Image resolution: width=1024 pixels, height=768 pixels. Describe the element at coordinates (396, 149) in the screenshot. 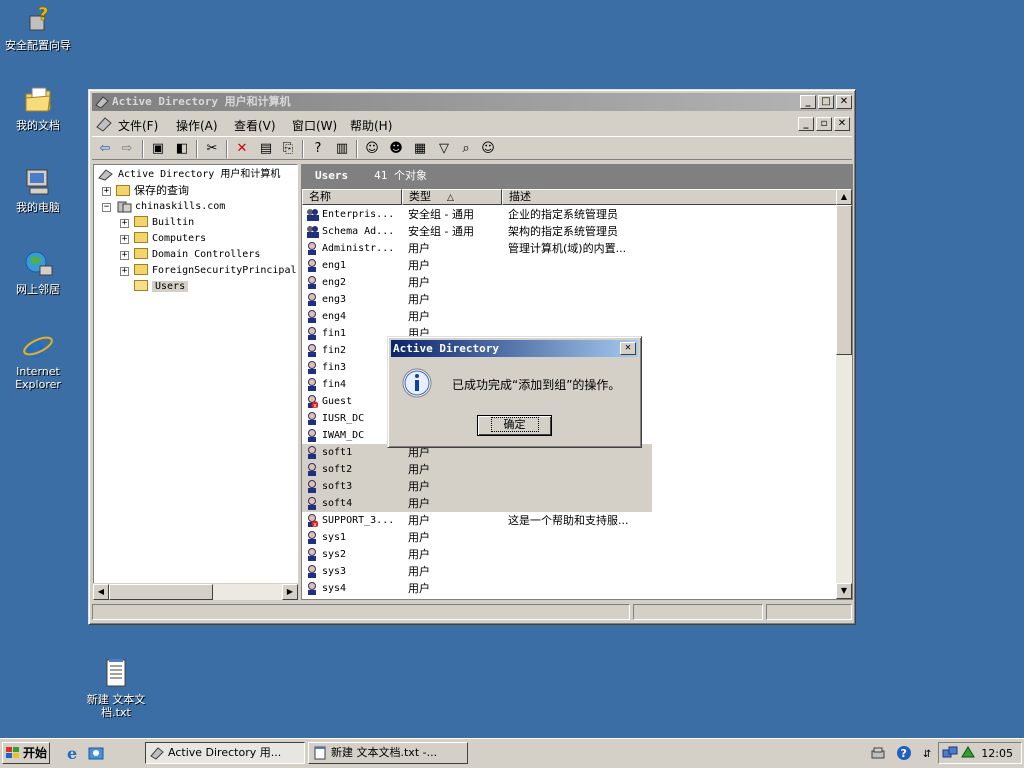

I see `new-group-icon: ☻` at that location.